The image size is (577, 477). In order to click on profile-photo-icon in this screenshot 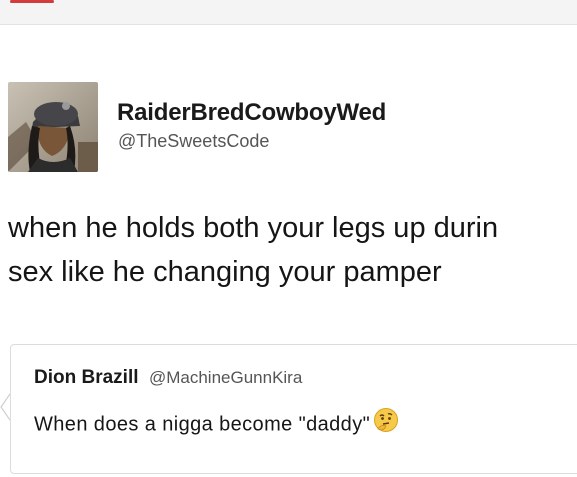, I will do `click(53, 127)`.